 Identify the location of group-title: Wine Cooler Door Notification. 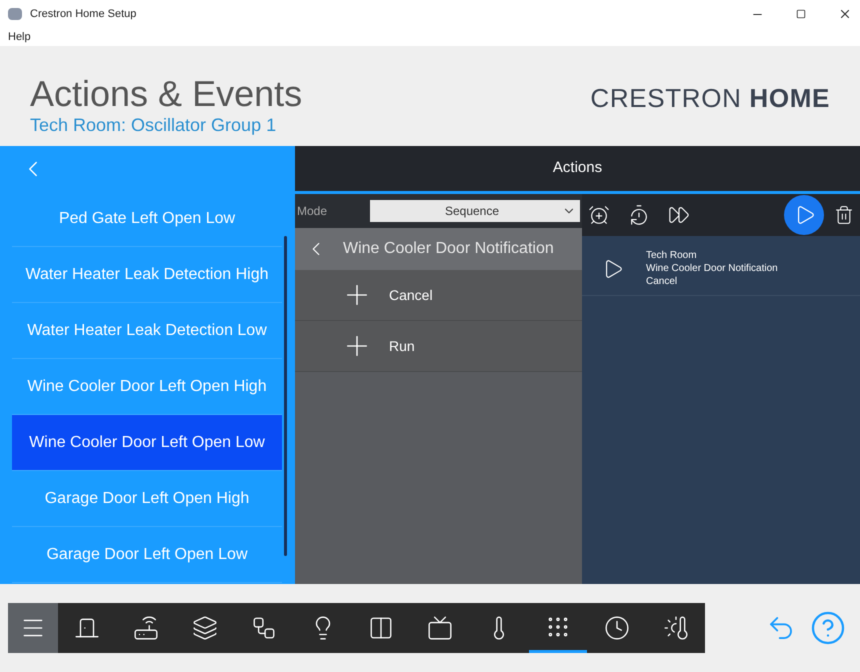
(448, 249).